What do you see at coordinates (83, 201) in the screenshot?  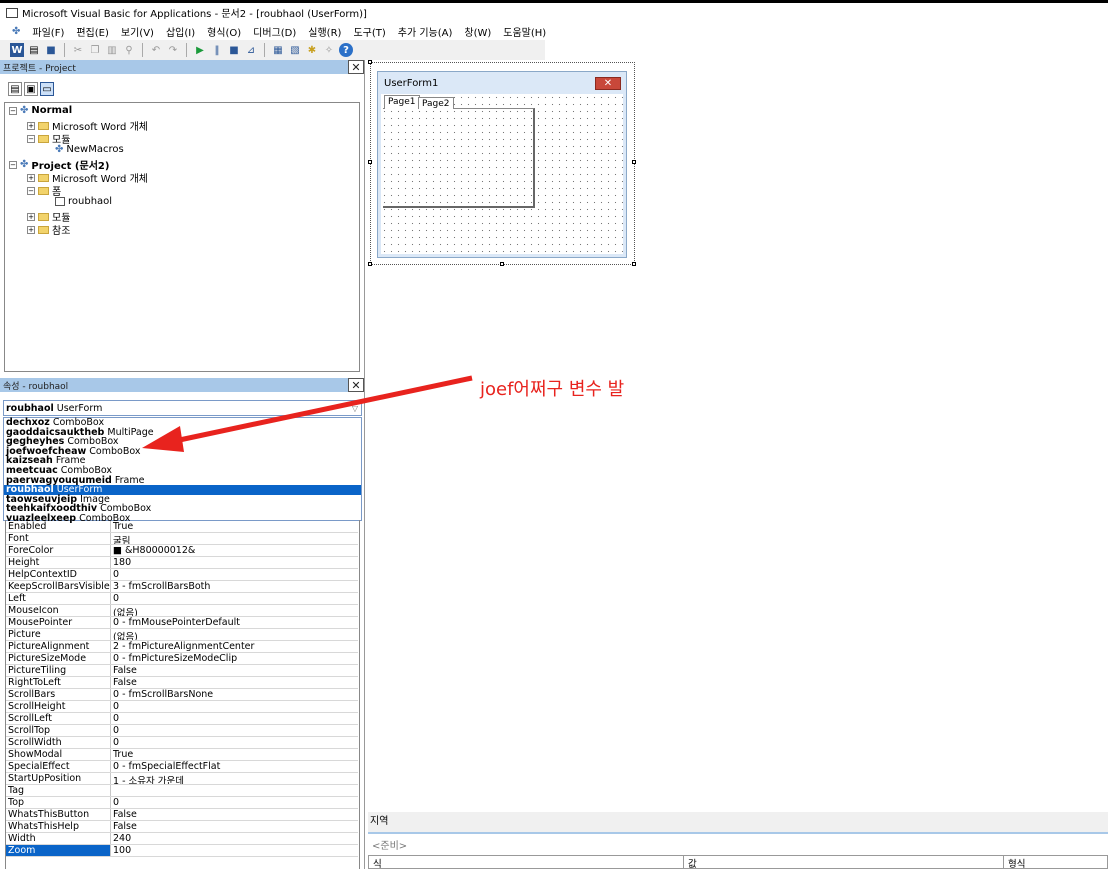 I see `tree-node-roubhaol: roubhaol` at bounding box center [83, 201].